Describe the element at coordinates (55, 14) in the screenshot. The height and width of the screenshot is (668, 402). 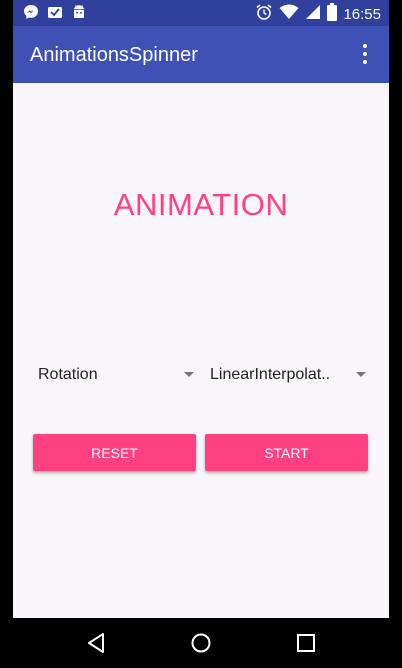
I see `mail-icon` at that location.